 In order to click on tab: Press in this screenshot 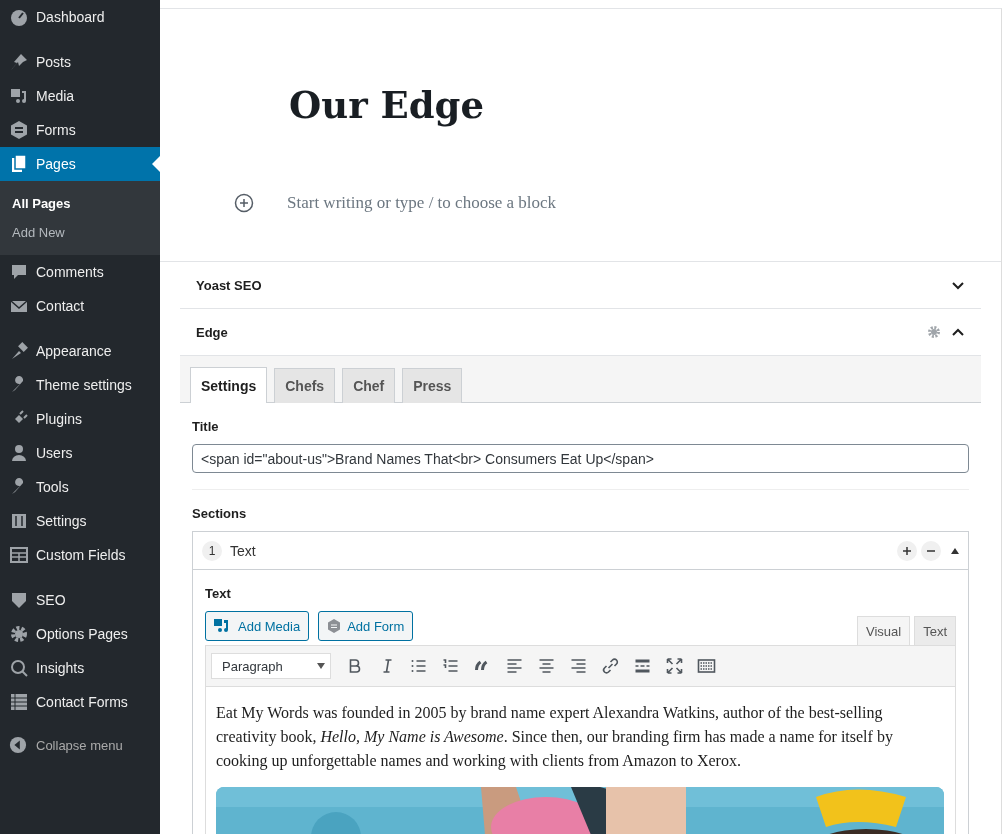, I will do `click(432, 385)`.